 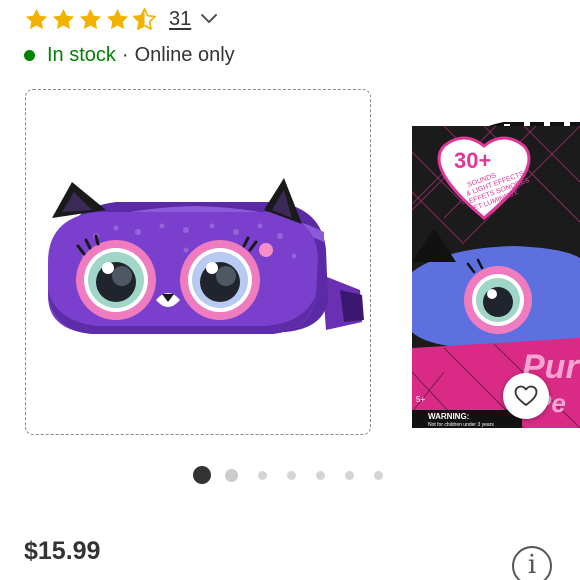 What do you see at coordinates (180, 19) in the screenshot?
I see `review-count-link: 31` at bounding box center [180, 19].